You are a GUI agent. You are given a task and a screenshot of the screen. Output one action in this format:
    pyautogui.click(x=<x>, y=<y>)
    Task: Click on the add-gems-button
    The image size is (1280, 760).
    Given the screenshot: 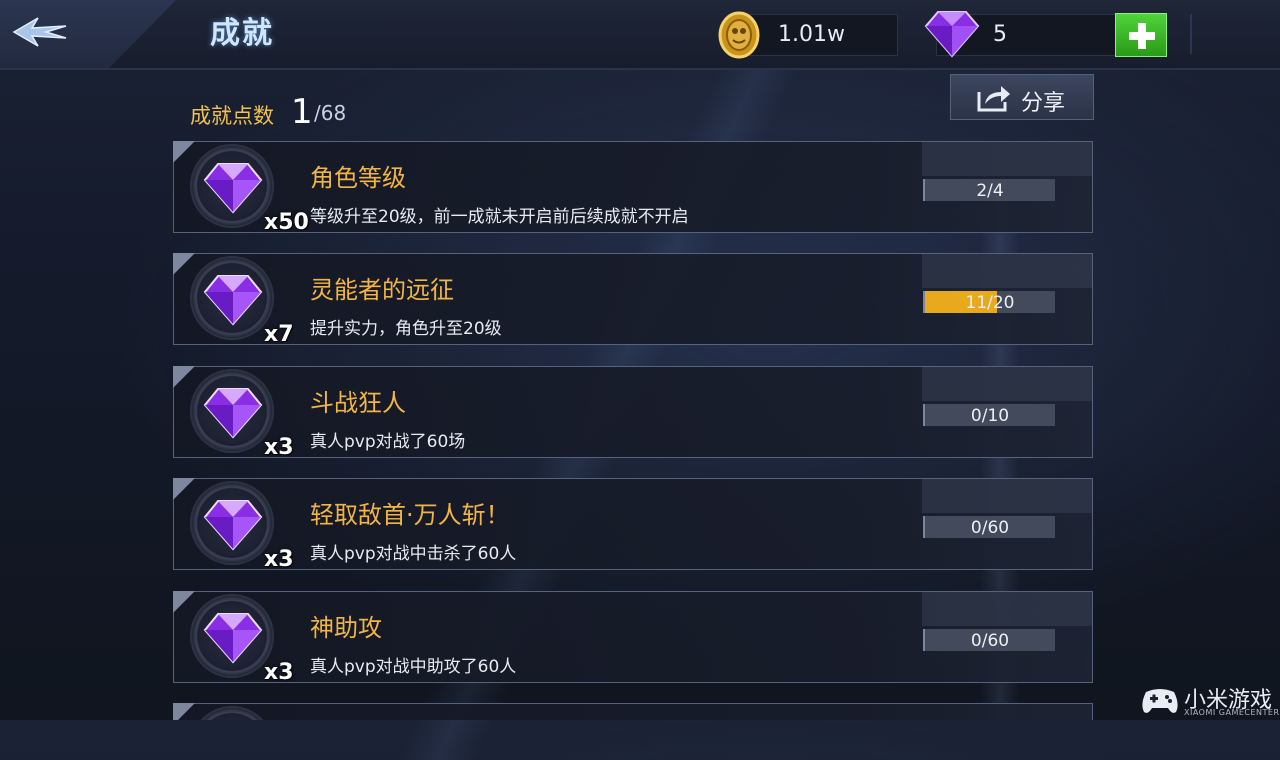 What is the action you would take?
    pyautogui.click(x=1141, y=35)
    